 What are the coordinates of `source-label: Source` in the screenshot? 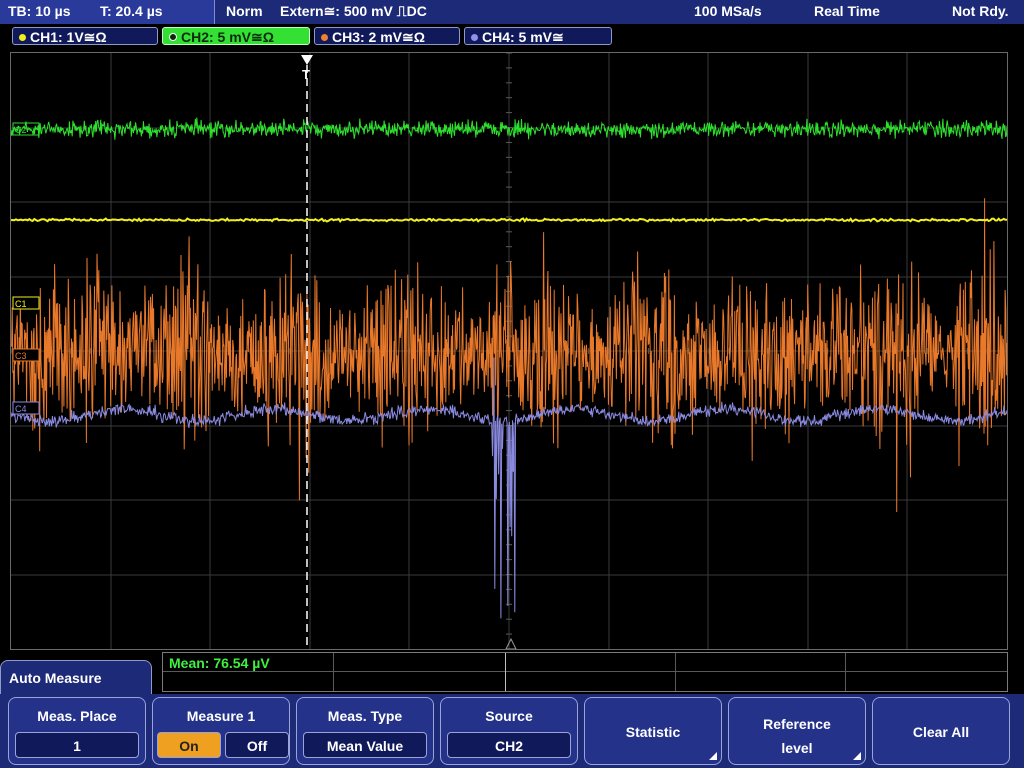 It's located at (509, 716).